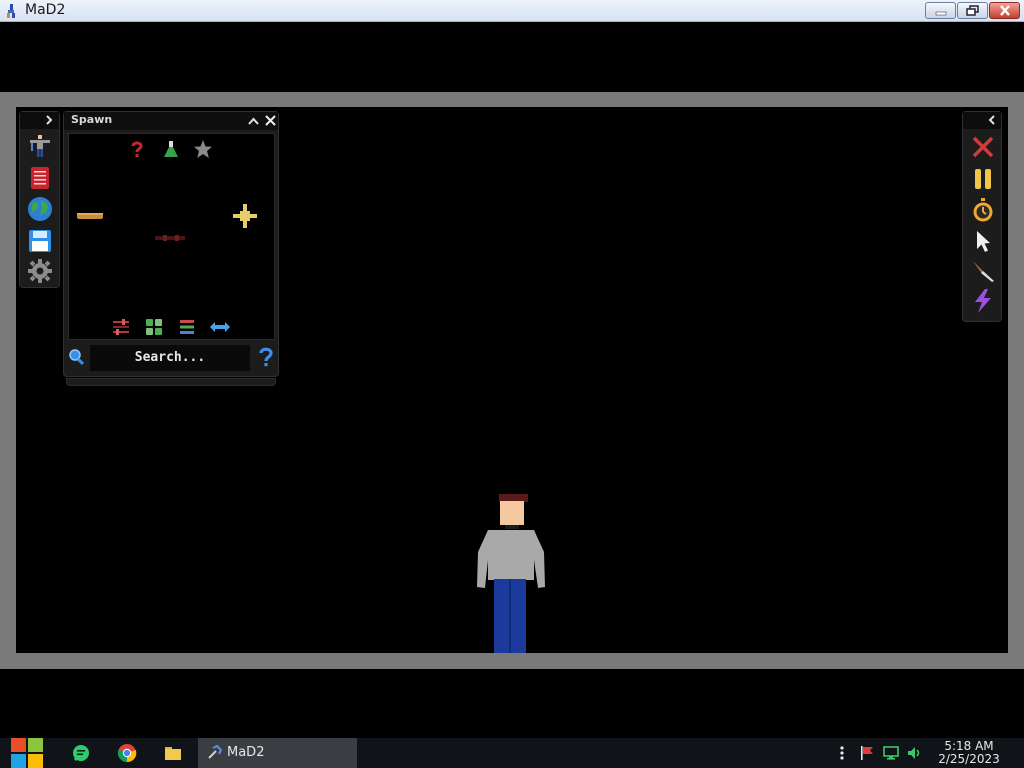 This screenshot has width=1024, height=768. Describe the element at coordinates (512, 513) in the screenshot. I see `character-head` at that location.